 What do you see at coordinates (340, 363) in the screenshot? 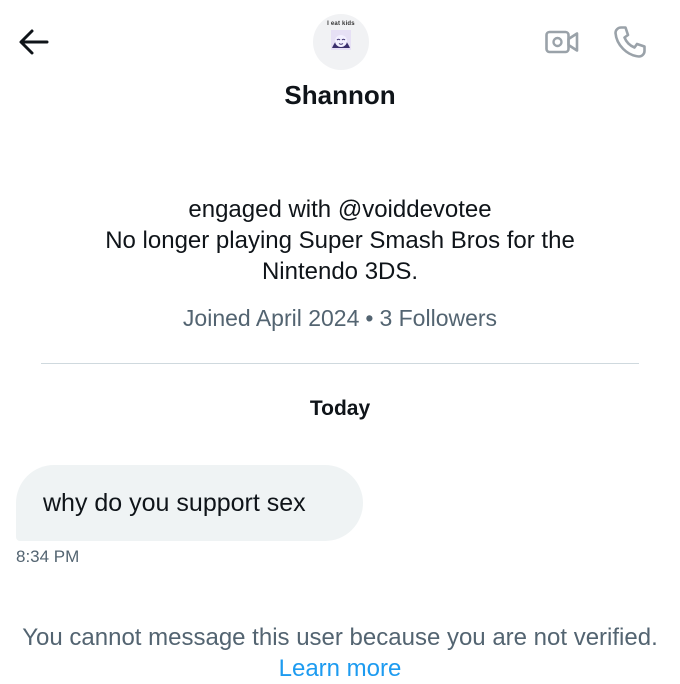
I see `divider` at bounding box center [340, 363].